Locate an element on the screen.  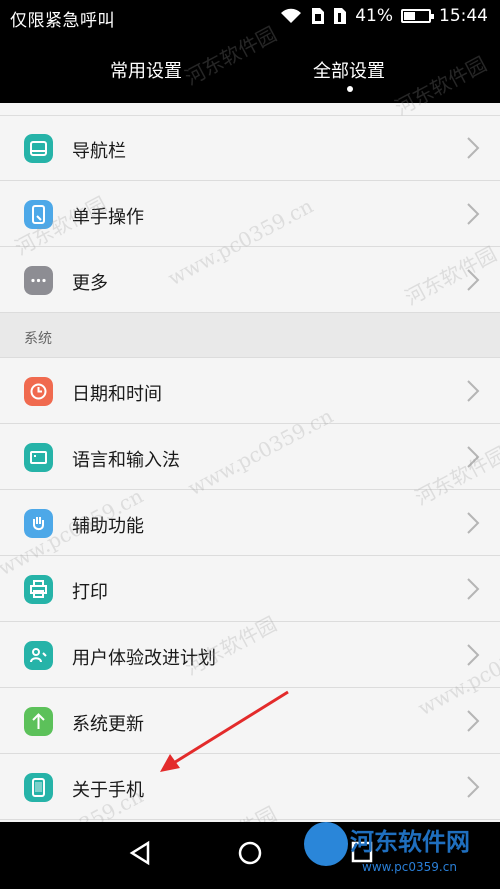
settings-row-label: 关于手机 is located at coordinates (108, 790).